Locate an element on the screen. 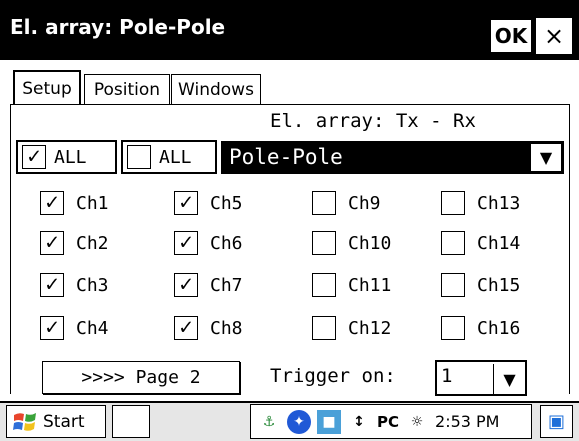 This screenshot has width=579, height=441. tab-position: Position is located at coordinates (127, 89).